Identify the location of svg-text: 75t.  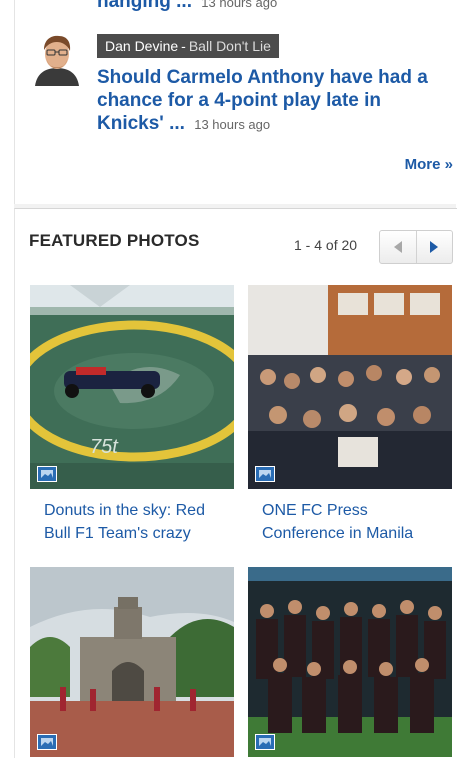
(104, 447).